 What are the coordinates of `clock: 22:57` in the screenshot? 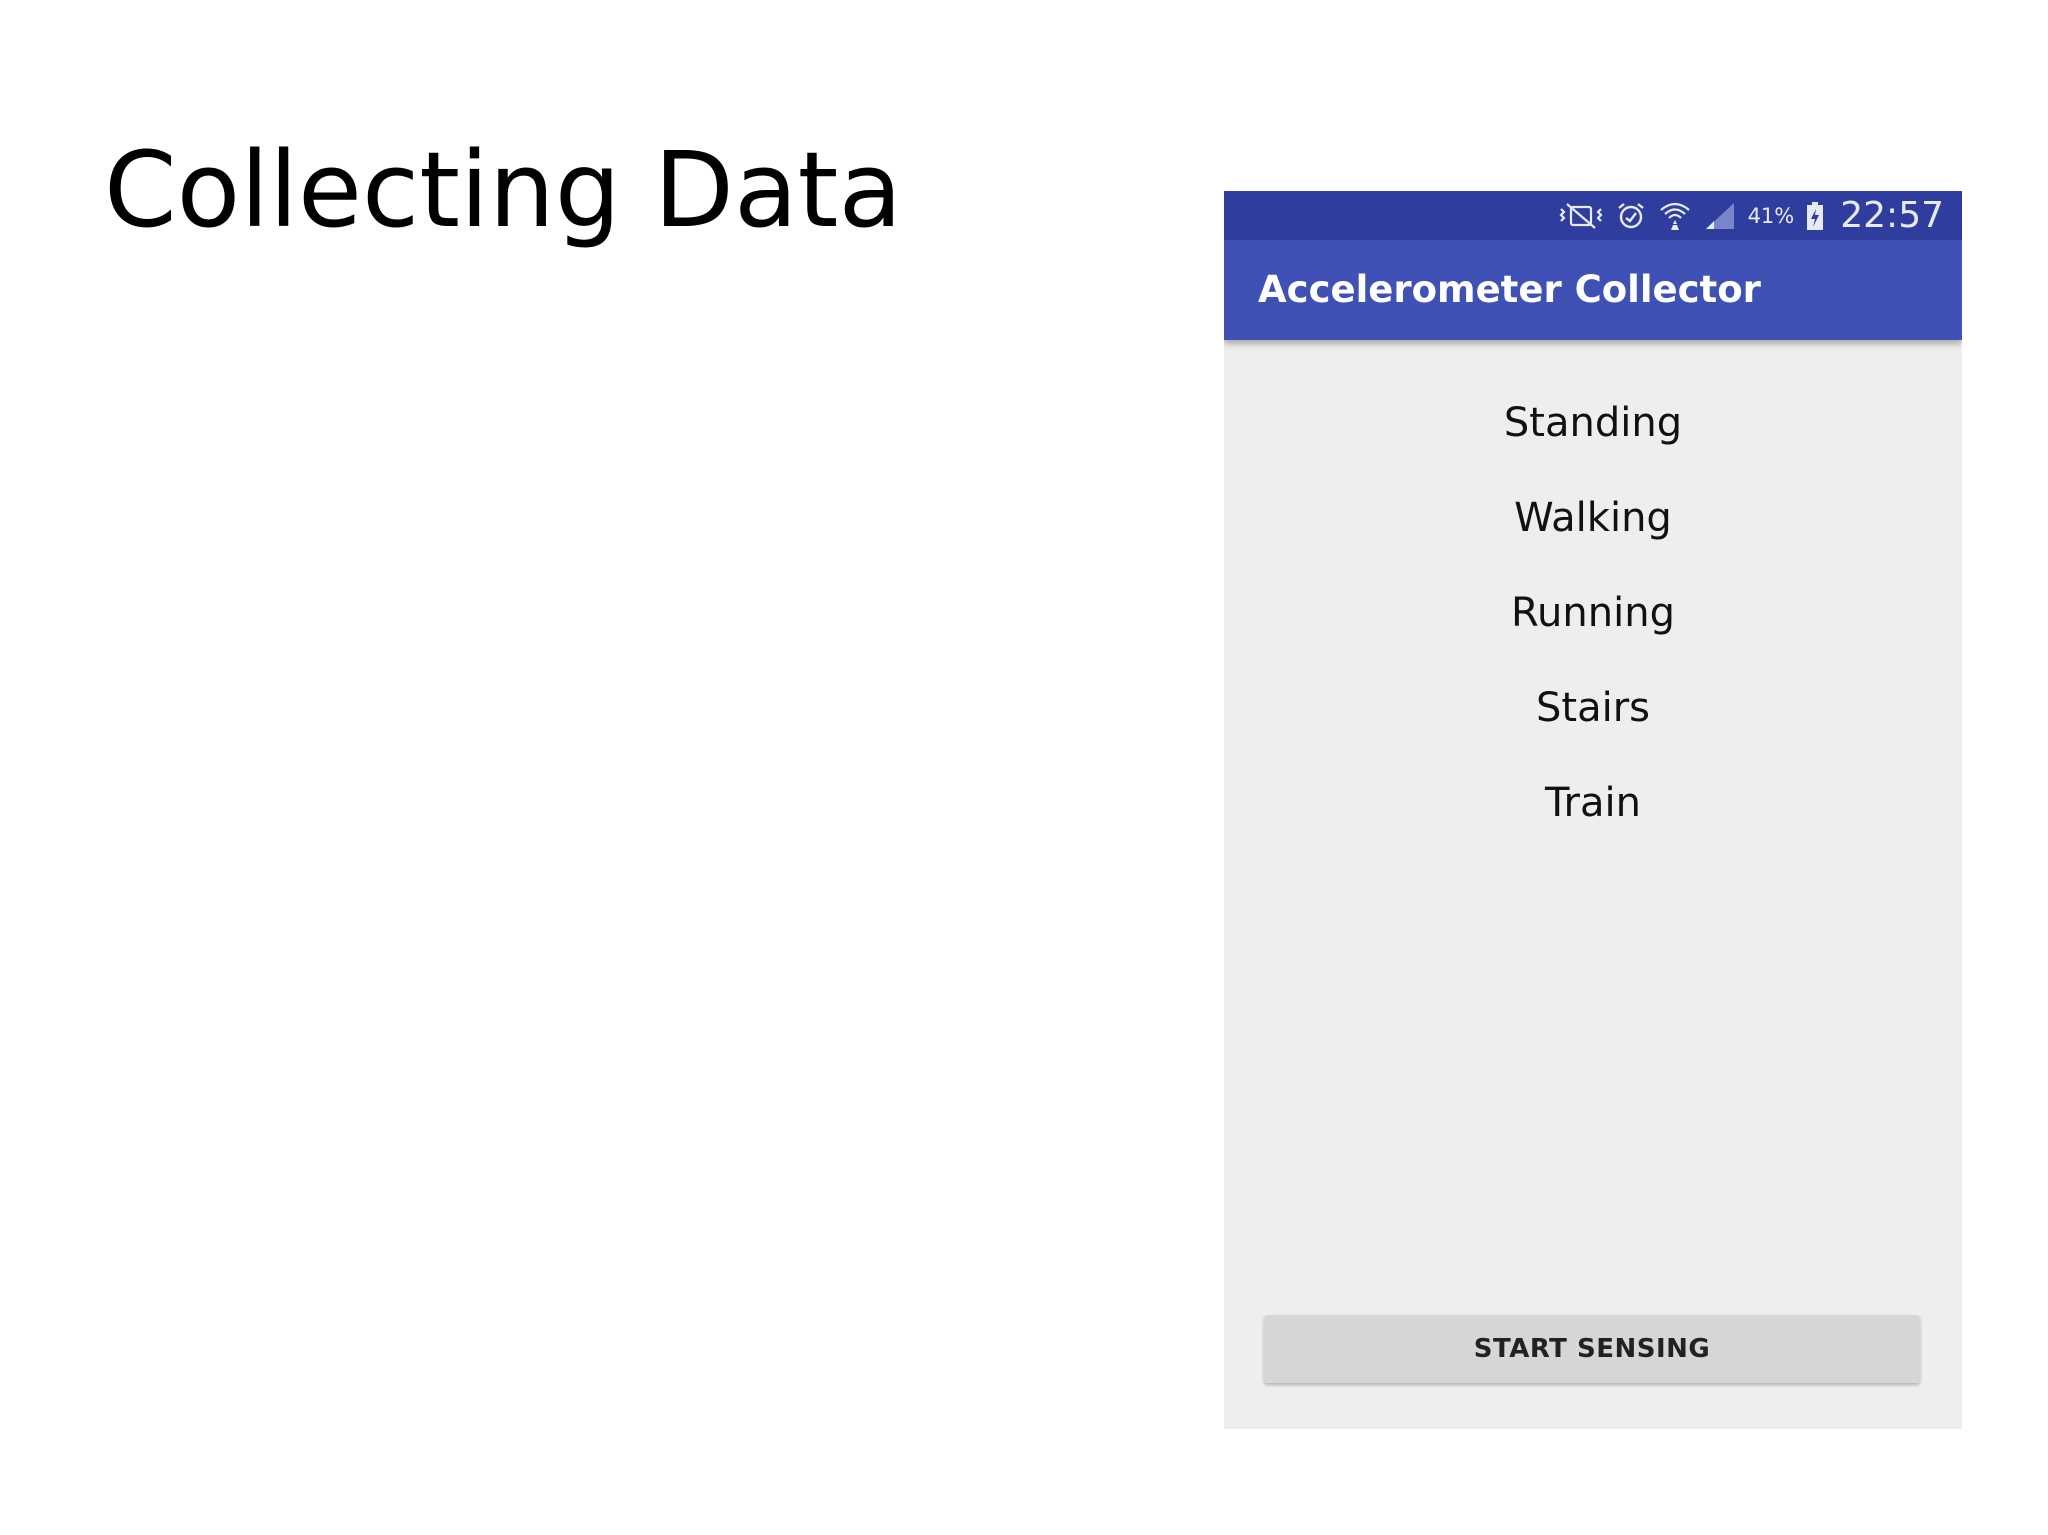 It's located at (1892, 215).